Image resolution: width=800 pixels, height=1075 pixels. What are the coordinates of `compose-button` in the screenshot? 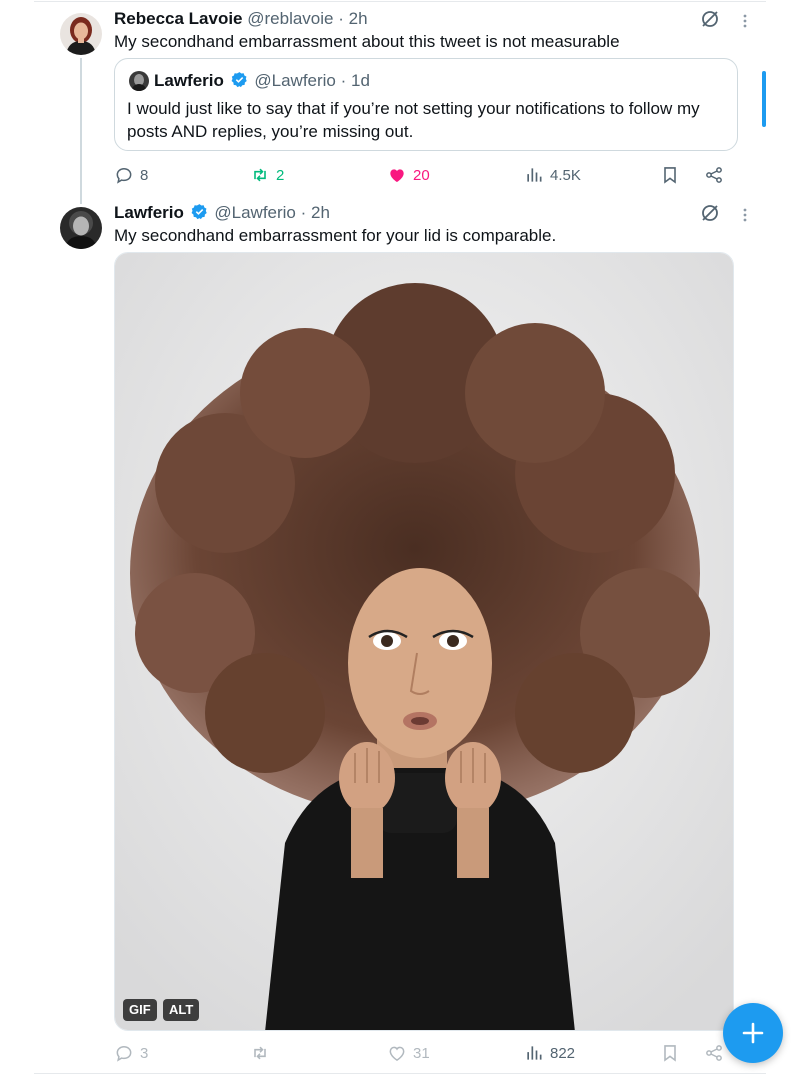 It's located at (753, 1033).